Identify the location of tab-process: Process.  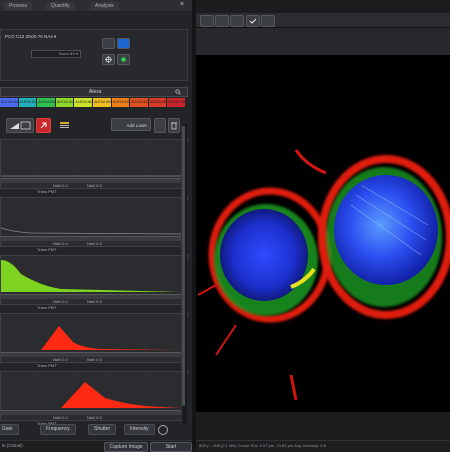
(18, 6).